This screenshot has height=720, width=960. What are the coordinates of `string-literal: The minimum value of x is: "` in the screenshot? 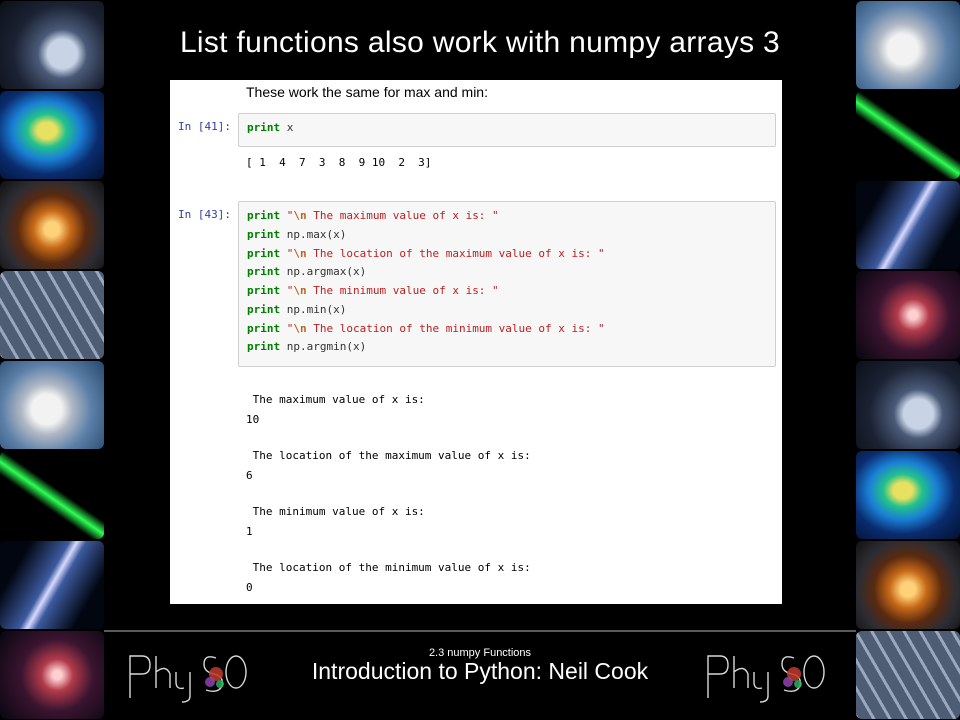 It's located at (402, 290).